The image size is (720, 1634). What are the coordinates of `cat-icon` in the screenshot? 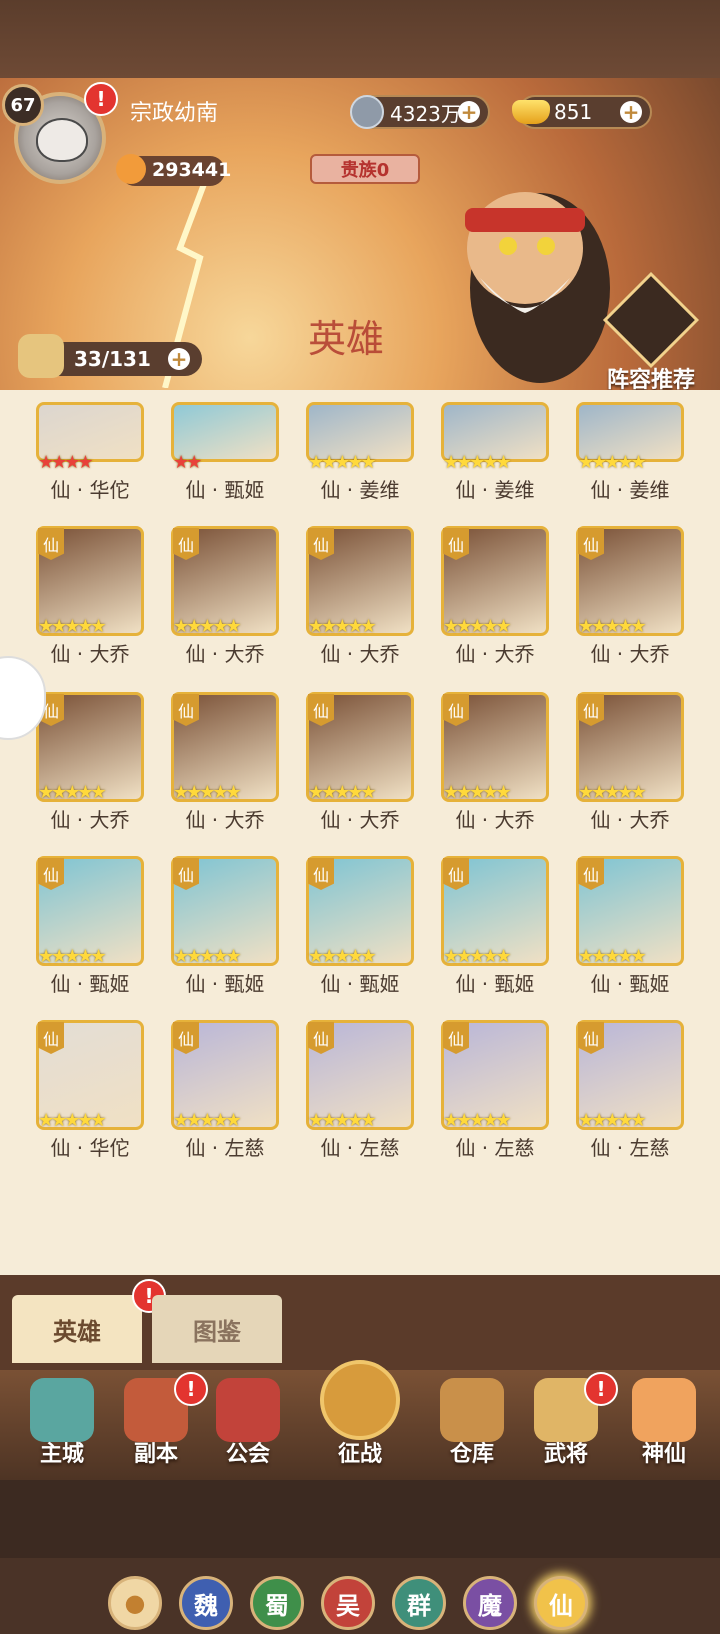 It's located at (664, 1410).